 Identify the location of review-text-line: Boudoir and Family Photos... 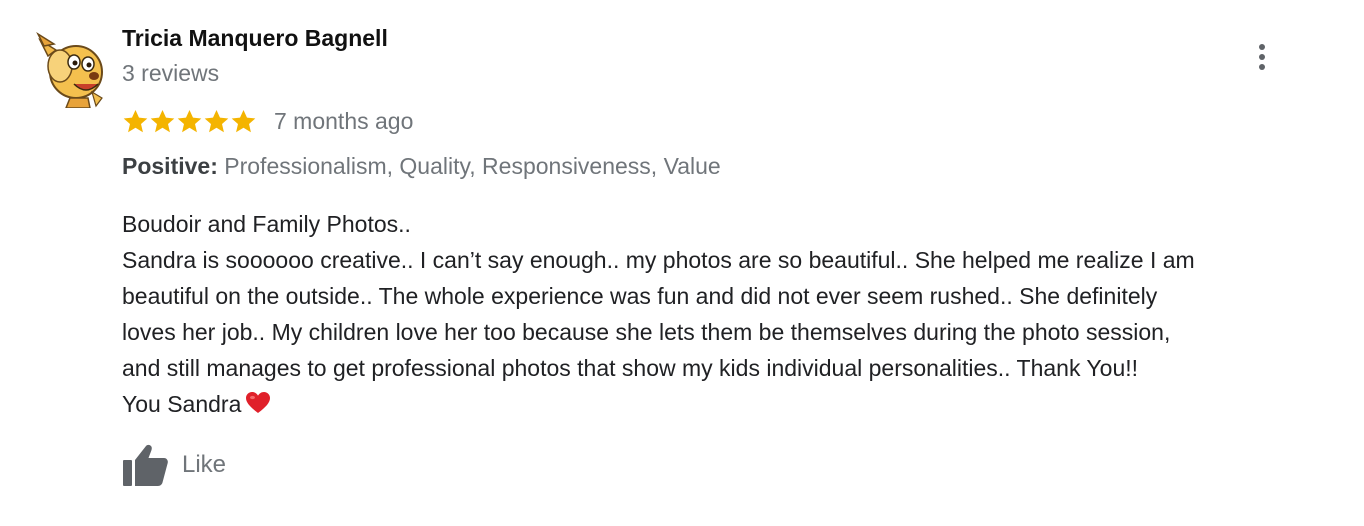
(266, 224).